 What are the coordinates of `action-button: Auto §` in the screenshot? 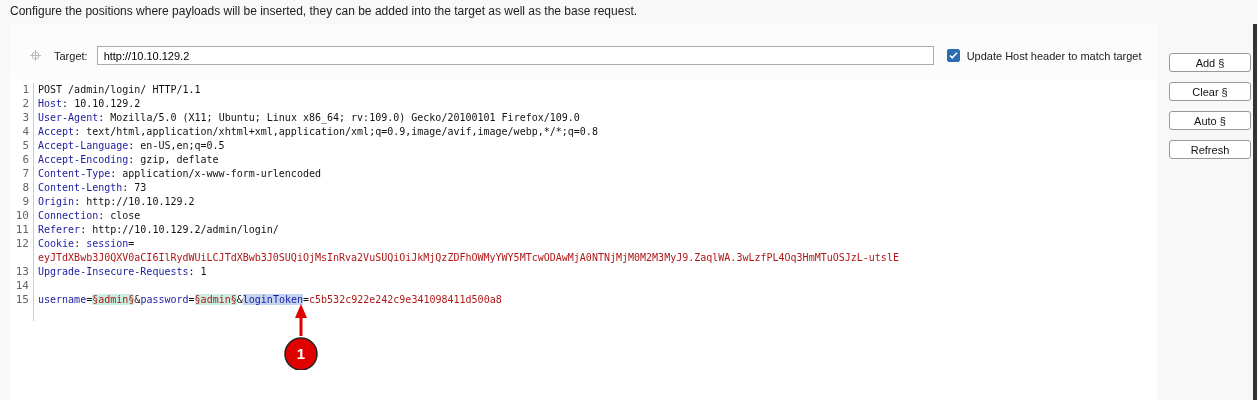 It's located at (1210, 120).